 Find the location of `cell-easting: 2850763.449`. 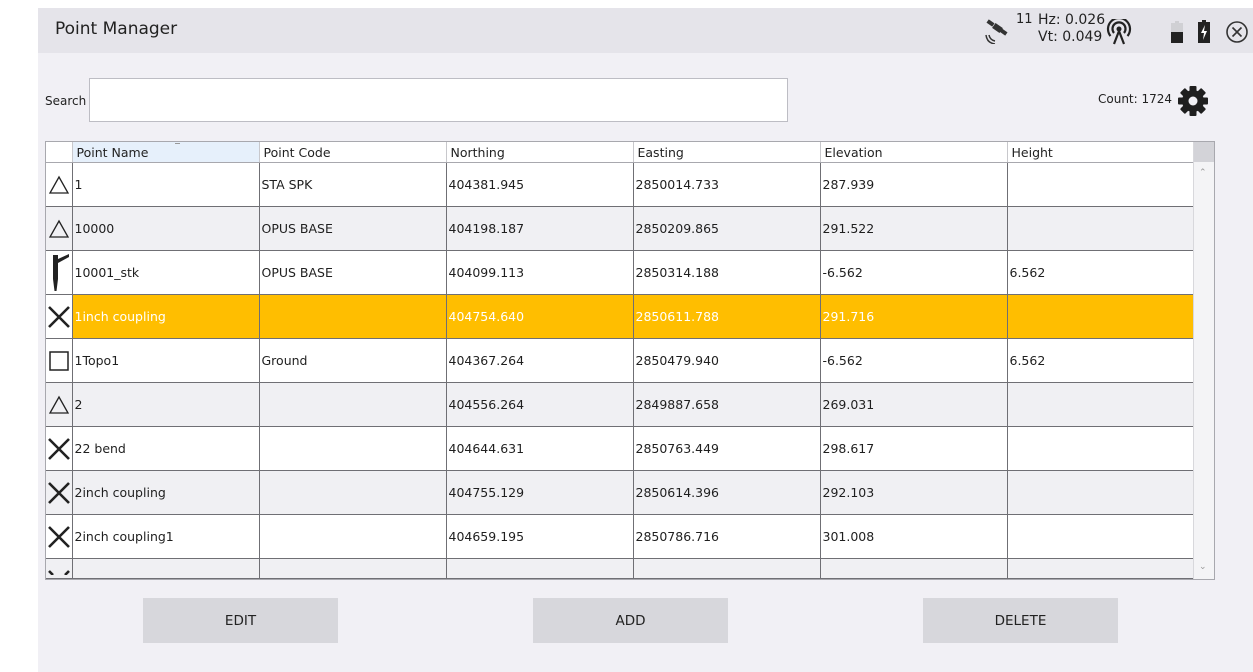

cell-easting: 2850763.449 is located at coordinates (727, 448).